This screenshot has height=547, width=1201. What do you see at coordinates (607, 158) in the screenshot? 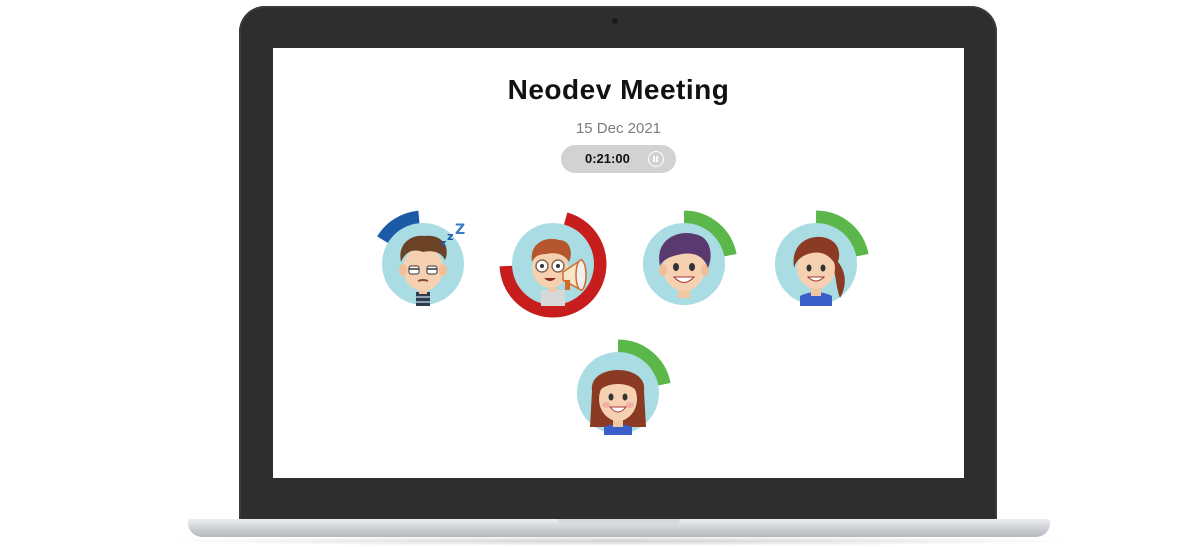
I see `timer-value: 0:21:00` at bounding box center [607, 158].